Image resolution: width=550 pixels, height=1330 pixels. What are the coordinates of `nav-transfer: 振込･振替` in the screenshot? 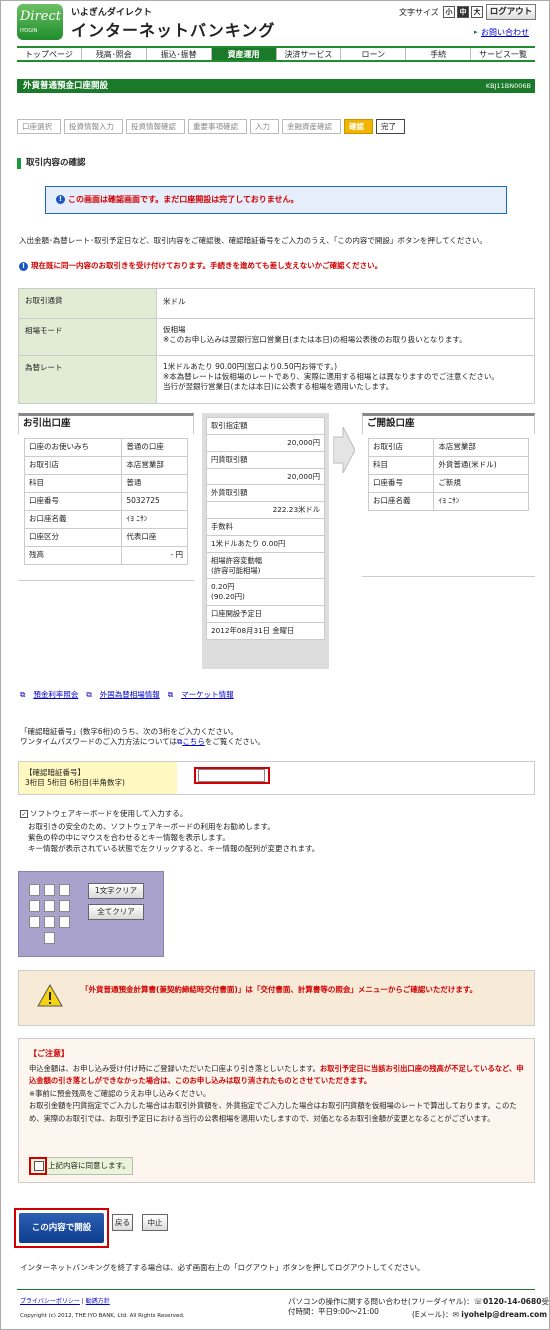 It's located at (179, 54).